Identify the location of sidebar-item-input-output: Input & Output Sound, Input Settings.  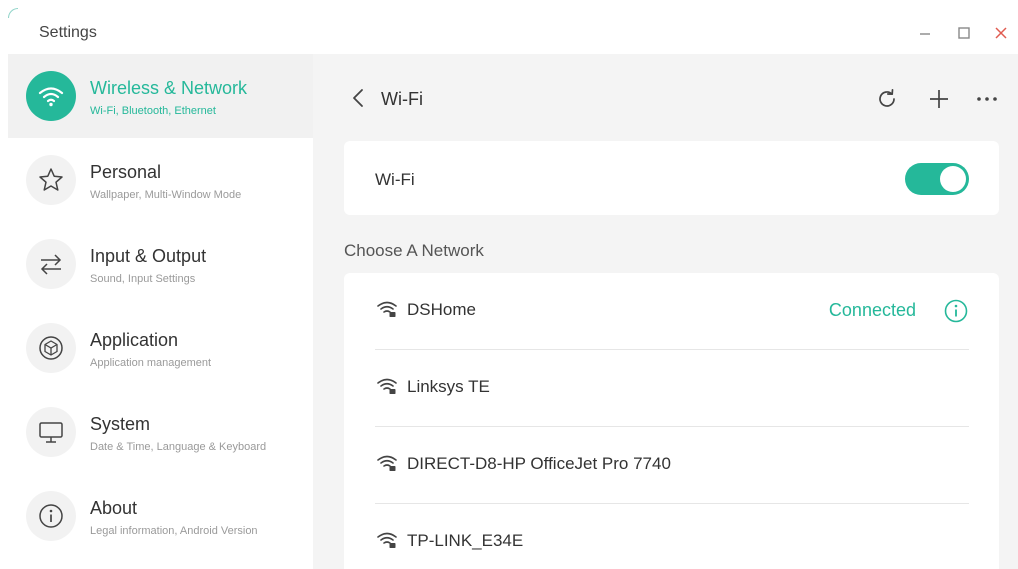
(160, 264).